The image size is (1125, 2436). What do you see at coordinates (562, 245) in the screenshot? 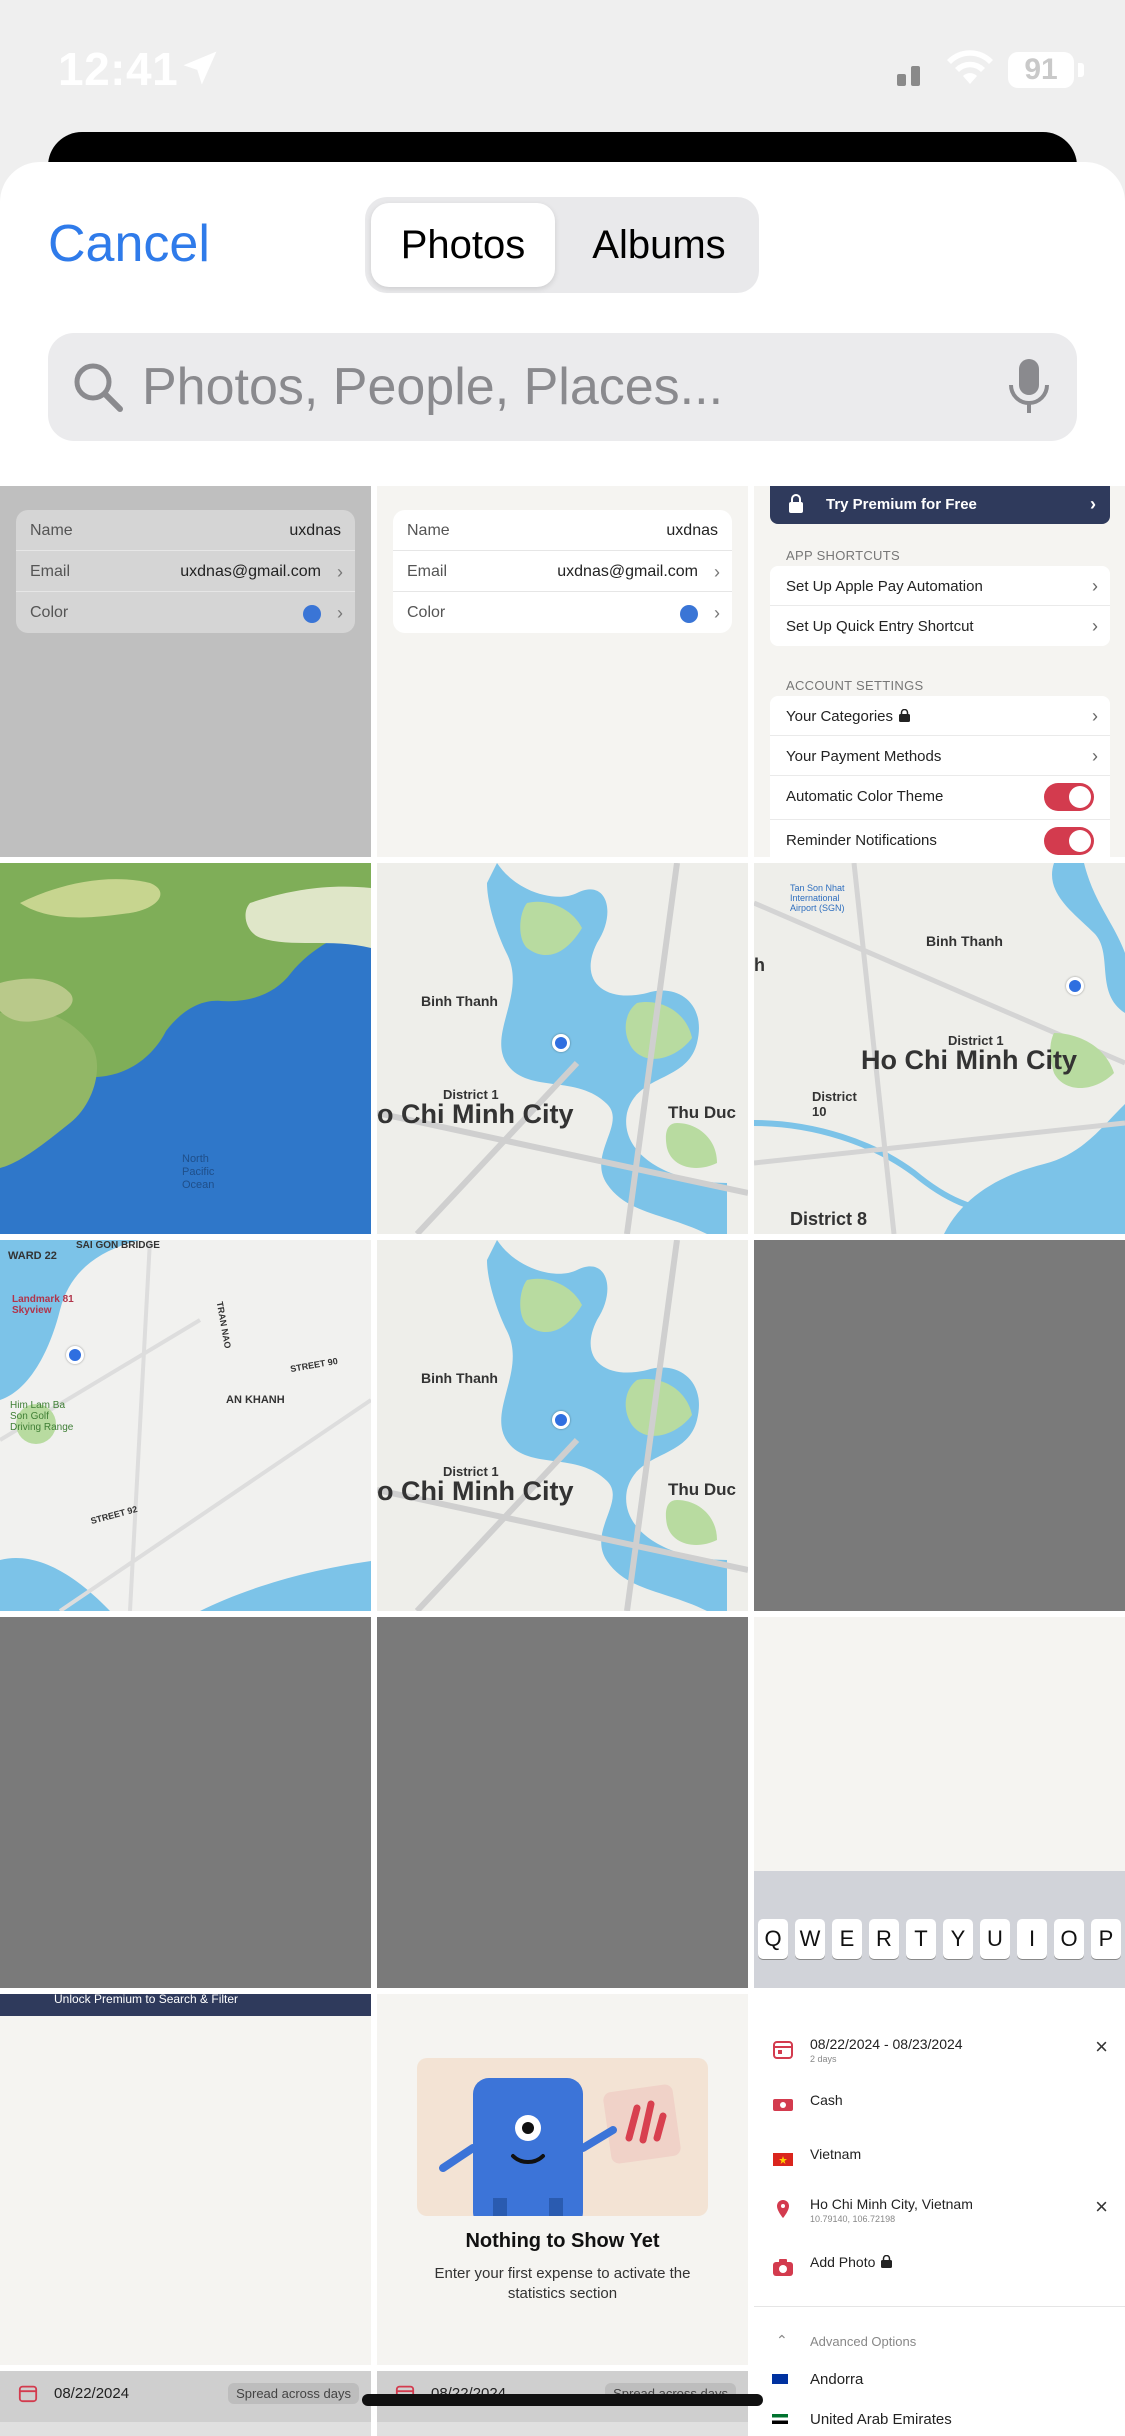
I see `segmented-control: Photos Albums` at bounding box center [562, 245].